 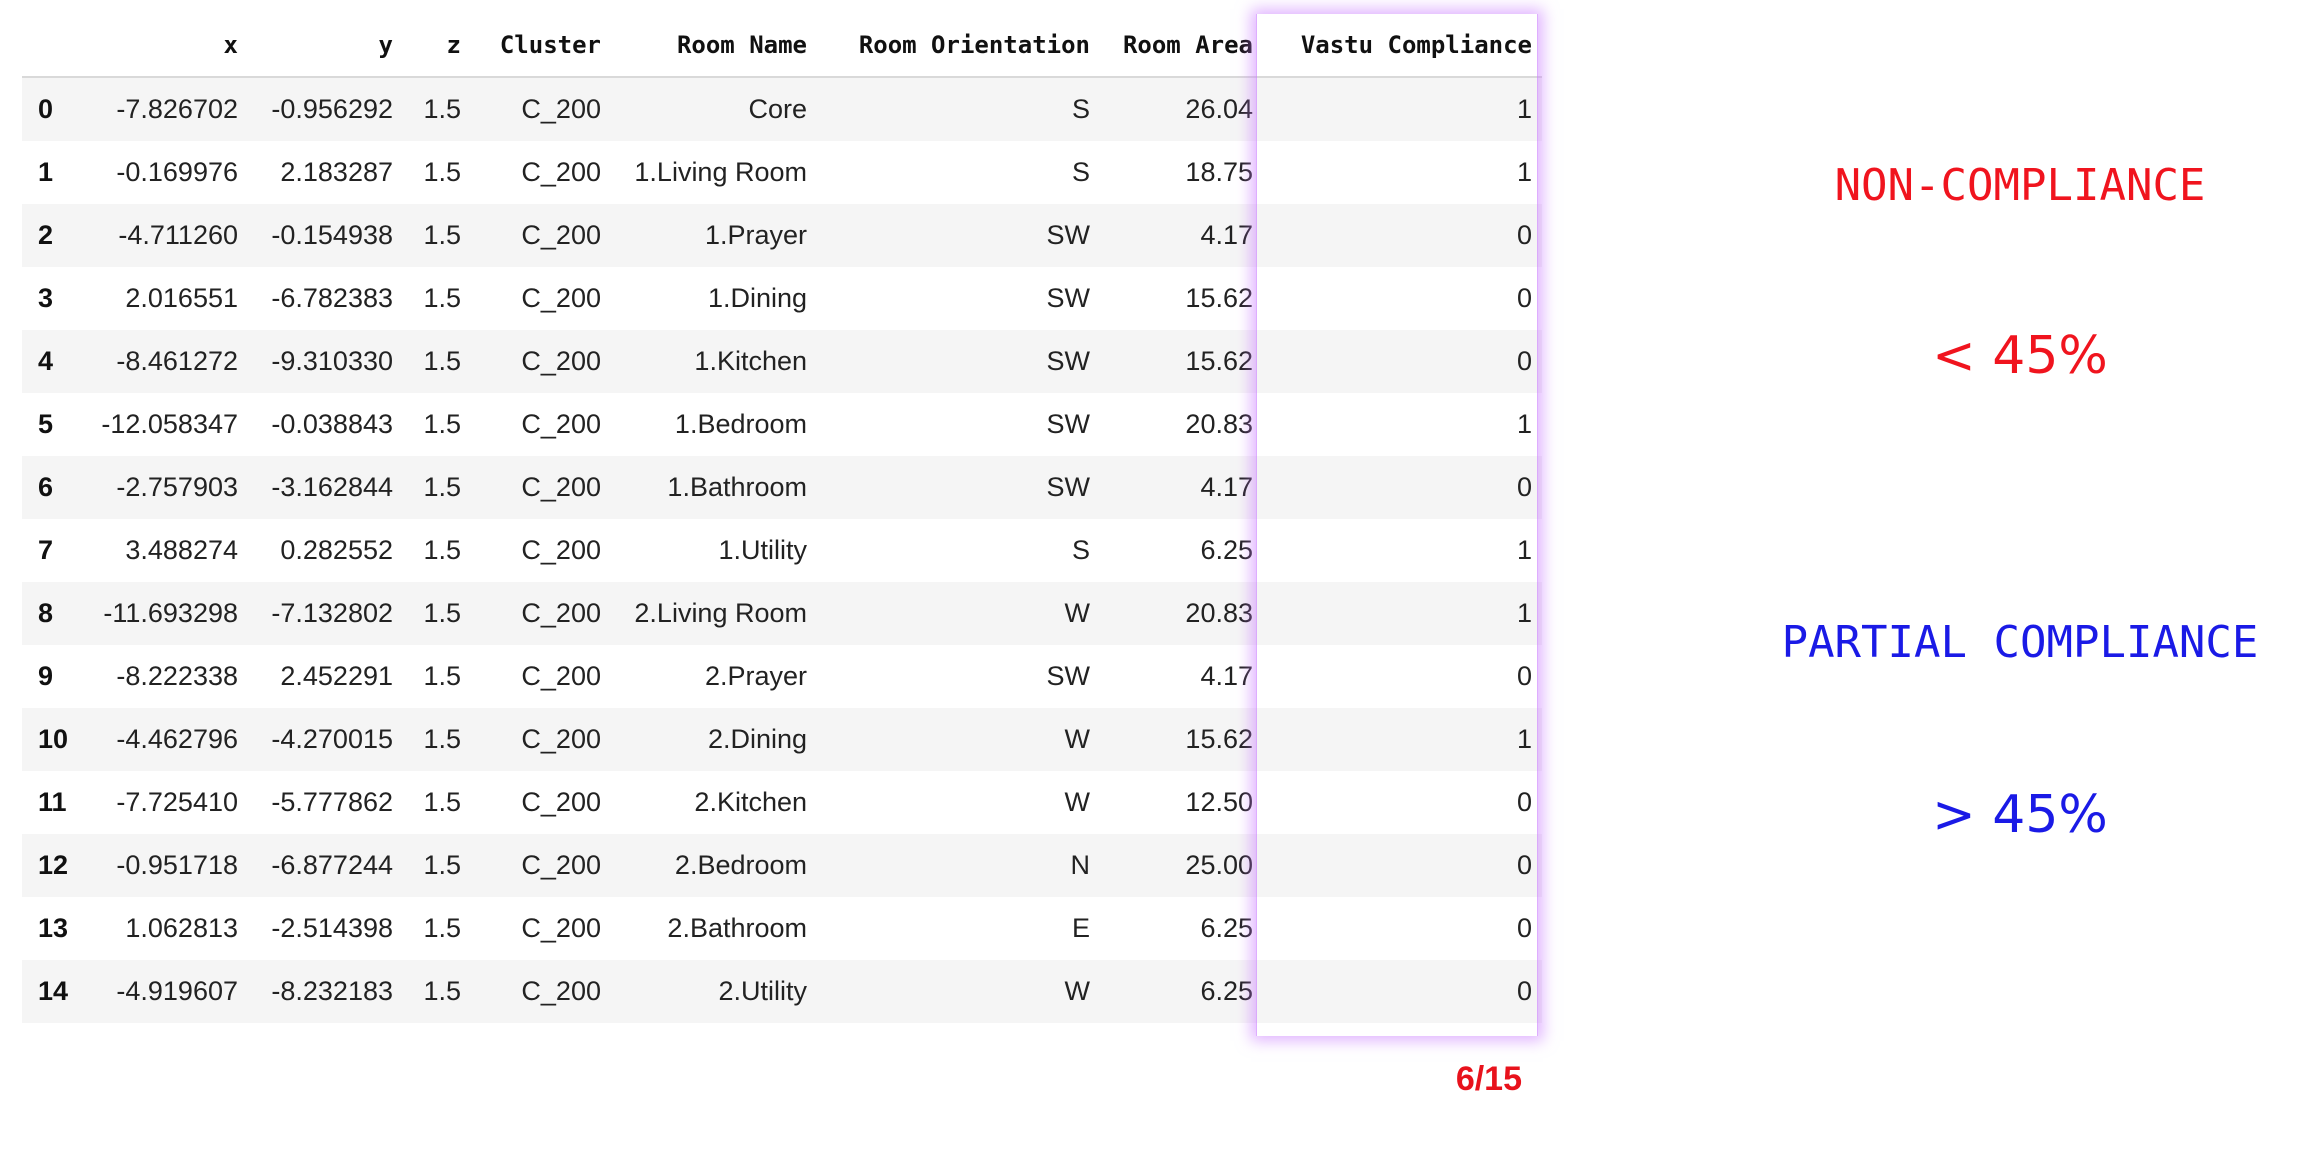 I want to click on table-cell: 3.488274, so click(x=169, y=550).